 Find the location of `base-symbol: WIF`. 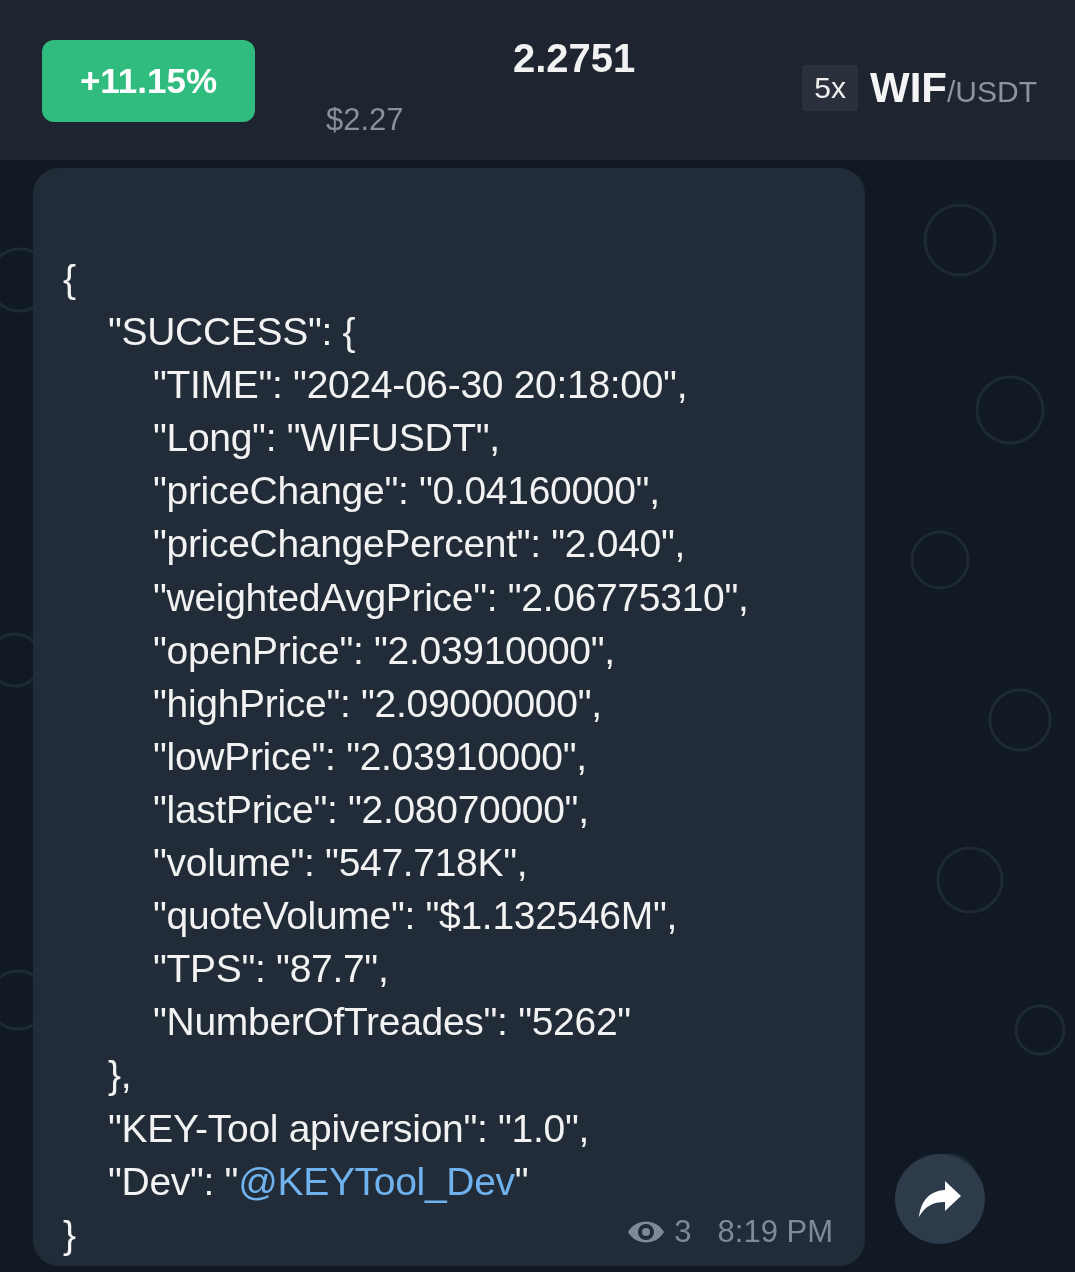

base-symbol: WIF is located at coordinates (908, 88).